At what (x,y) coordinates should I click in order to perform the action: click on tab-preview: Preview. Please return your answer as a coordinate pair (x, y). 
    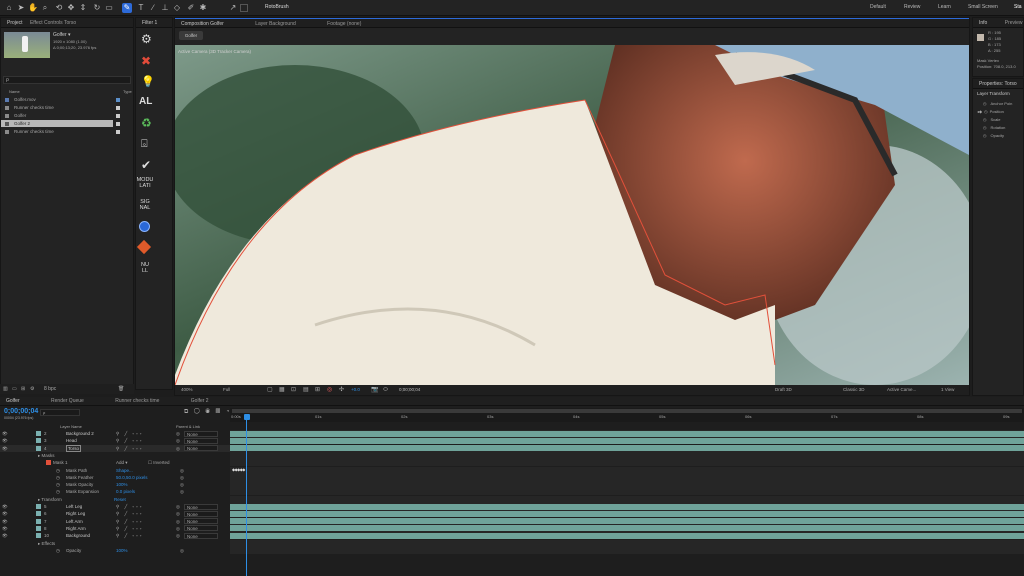
    Looking at the image, I should click on (1014, 23).